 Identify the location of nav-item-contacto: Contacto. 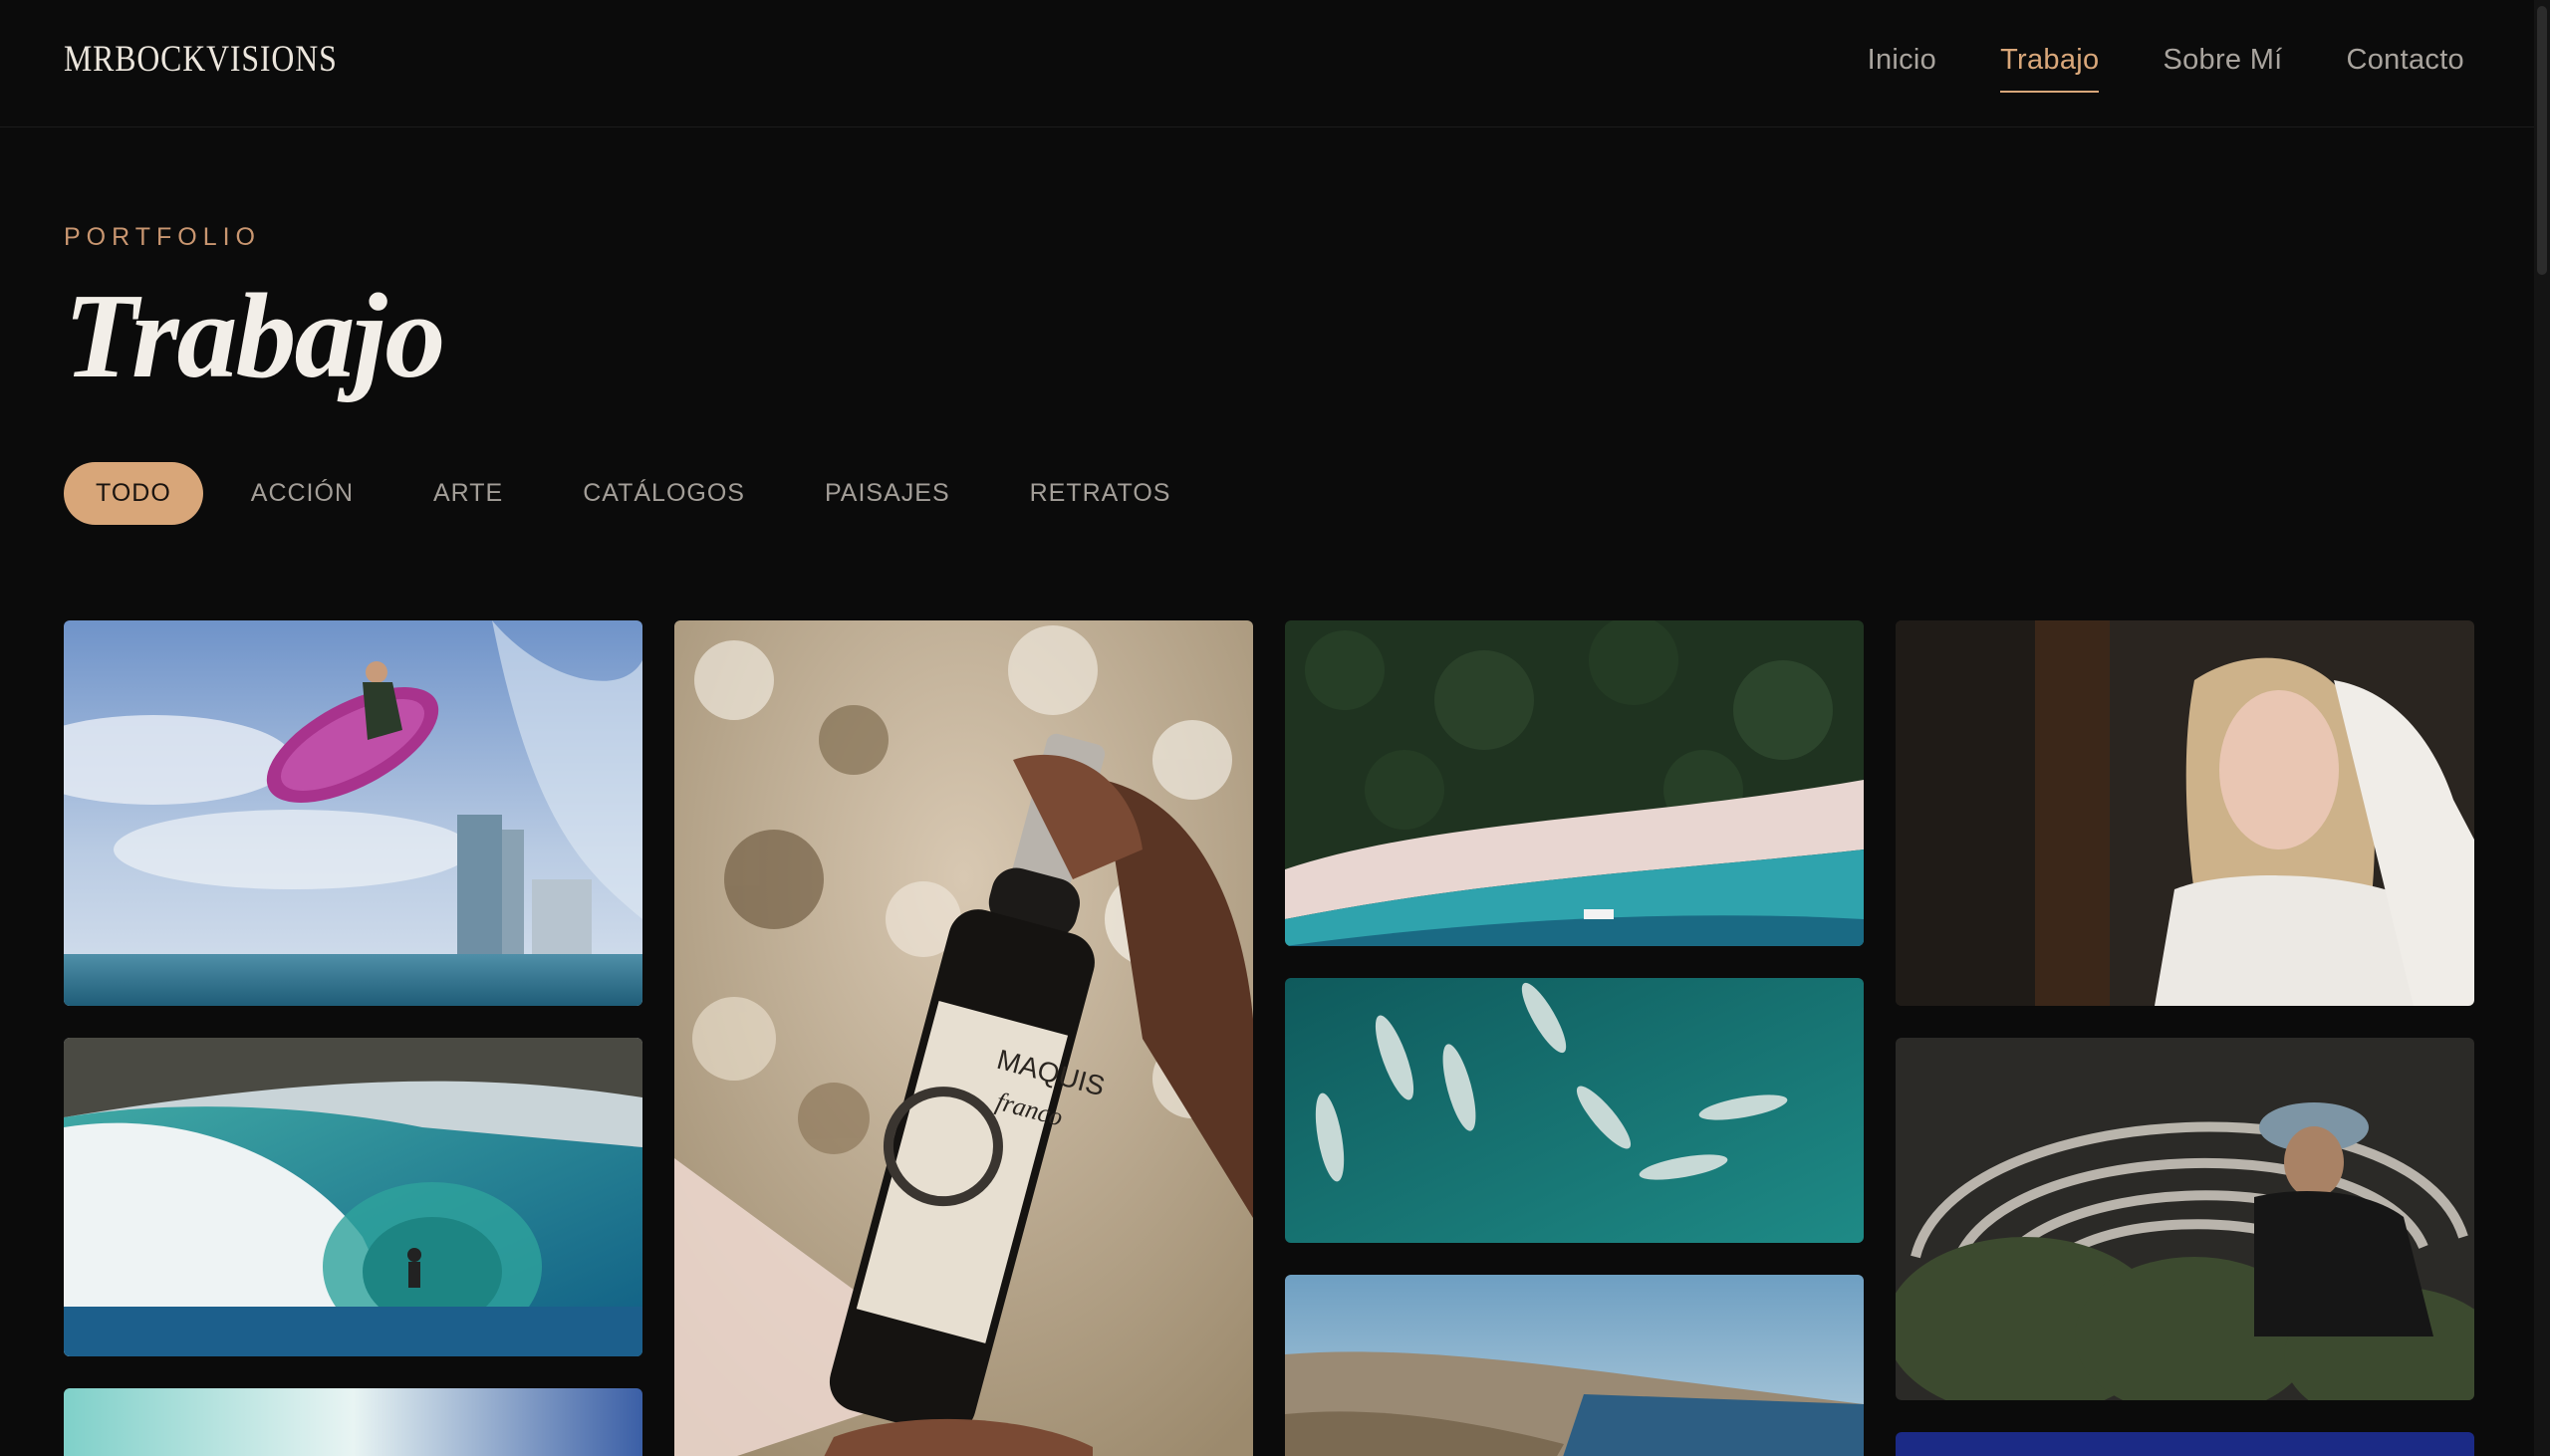
(2405, 60).